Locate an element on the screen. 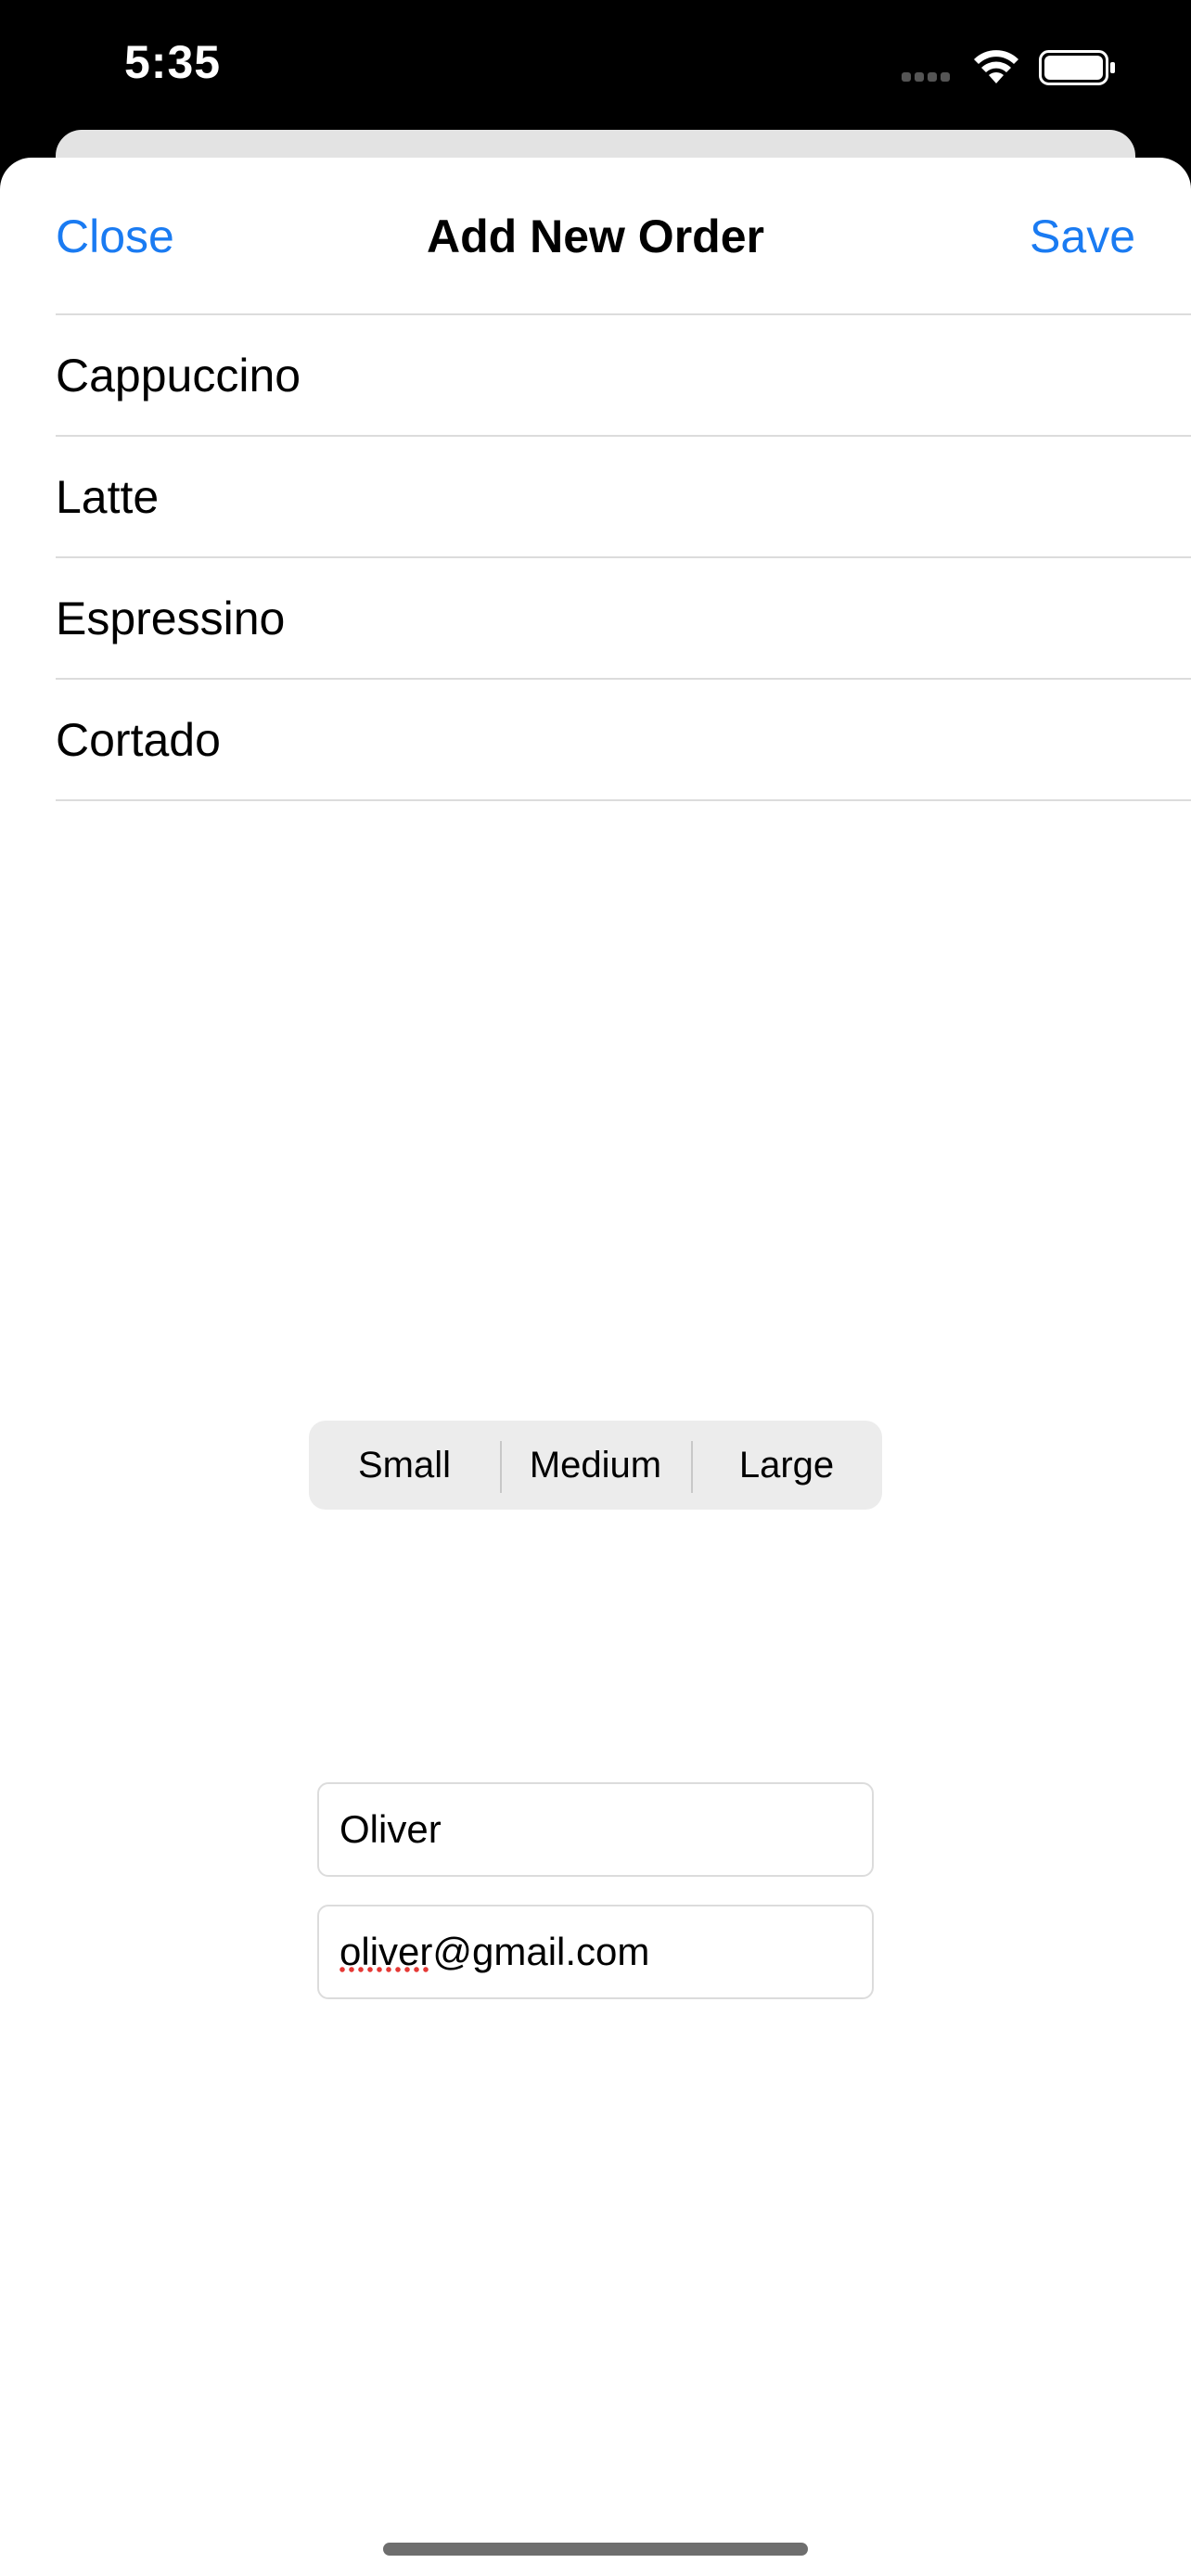 This screenshot has width=1191, height=2576. page-title: Add New Order is located at coordinates (595, 236).